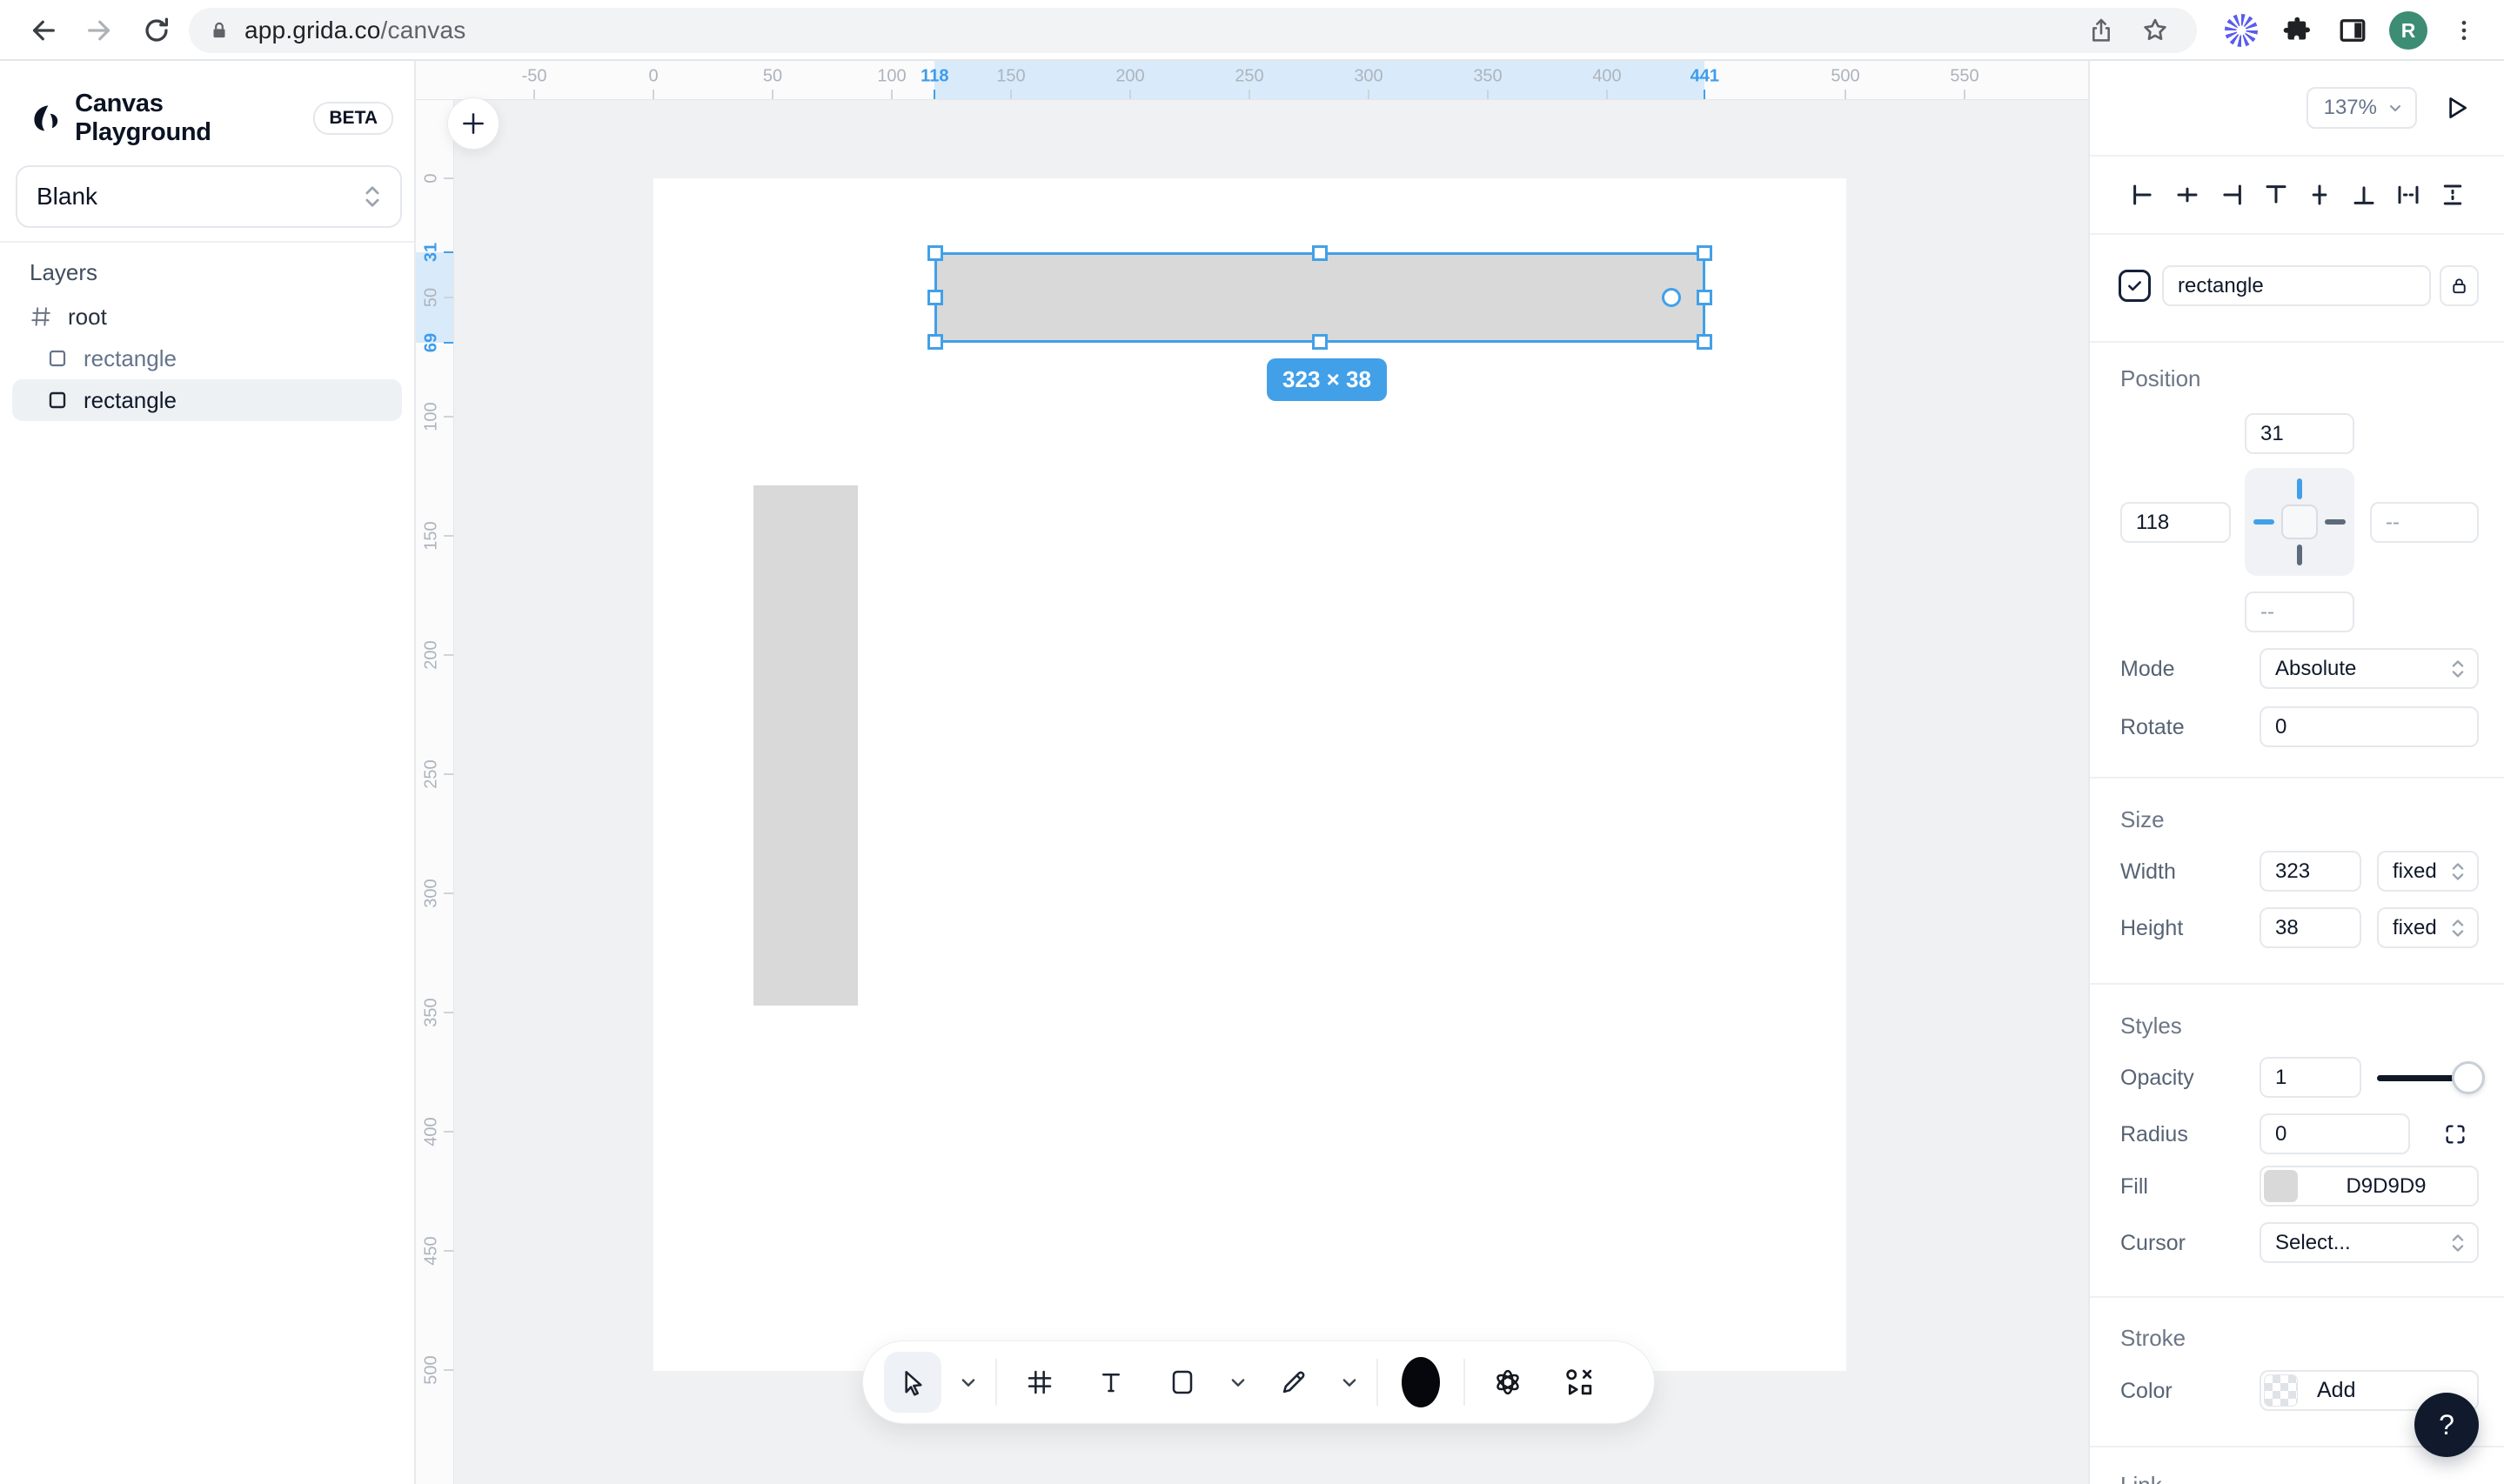 Image resolution: width=2504 pixels, height=1484 pixels. Describe the element at coordinates (2241, 30) in the screenshot. I see `pinned-extension-button` at that location.